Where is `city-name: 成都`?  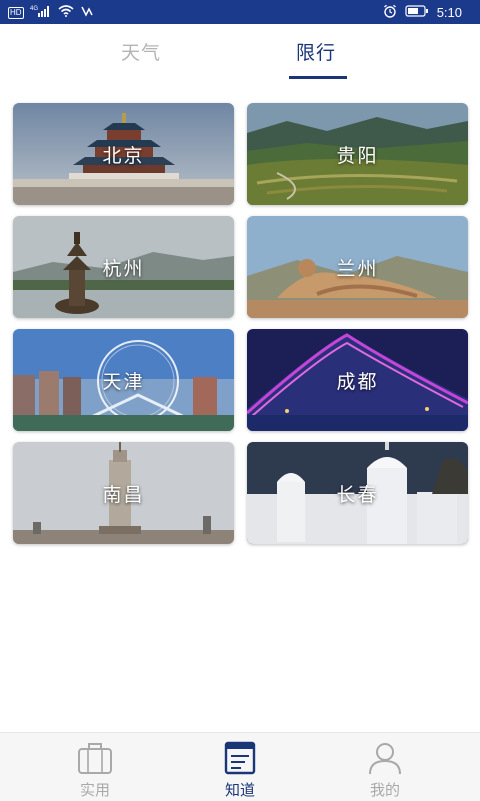
city-name: 成都 is located at coordinates (357, 381).